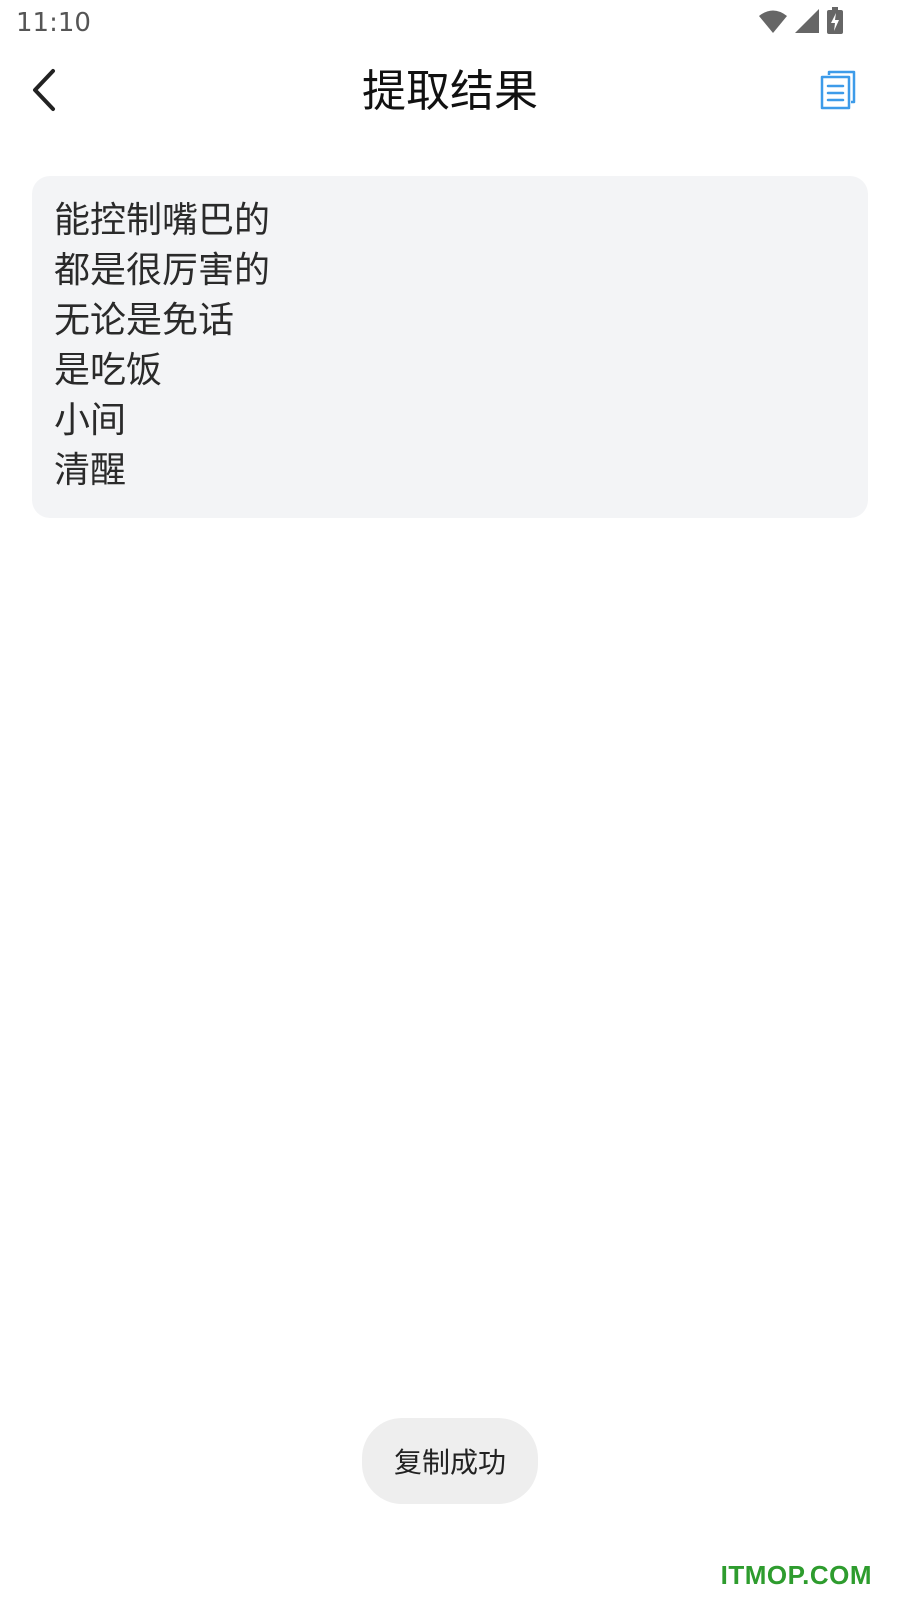 This screenshot has width=900, height=1600. Describe the element at coordinates (144, 320) in the screenshot. I see `result-line: 无论是免话` at that location.